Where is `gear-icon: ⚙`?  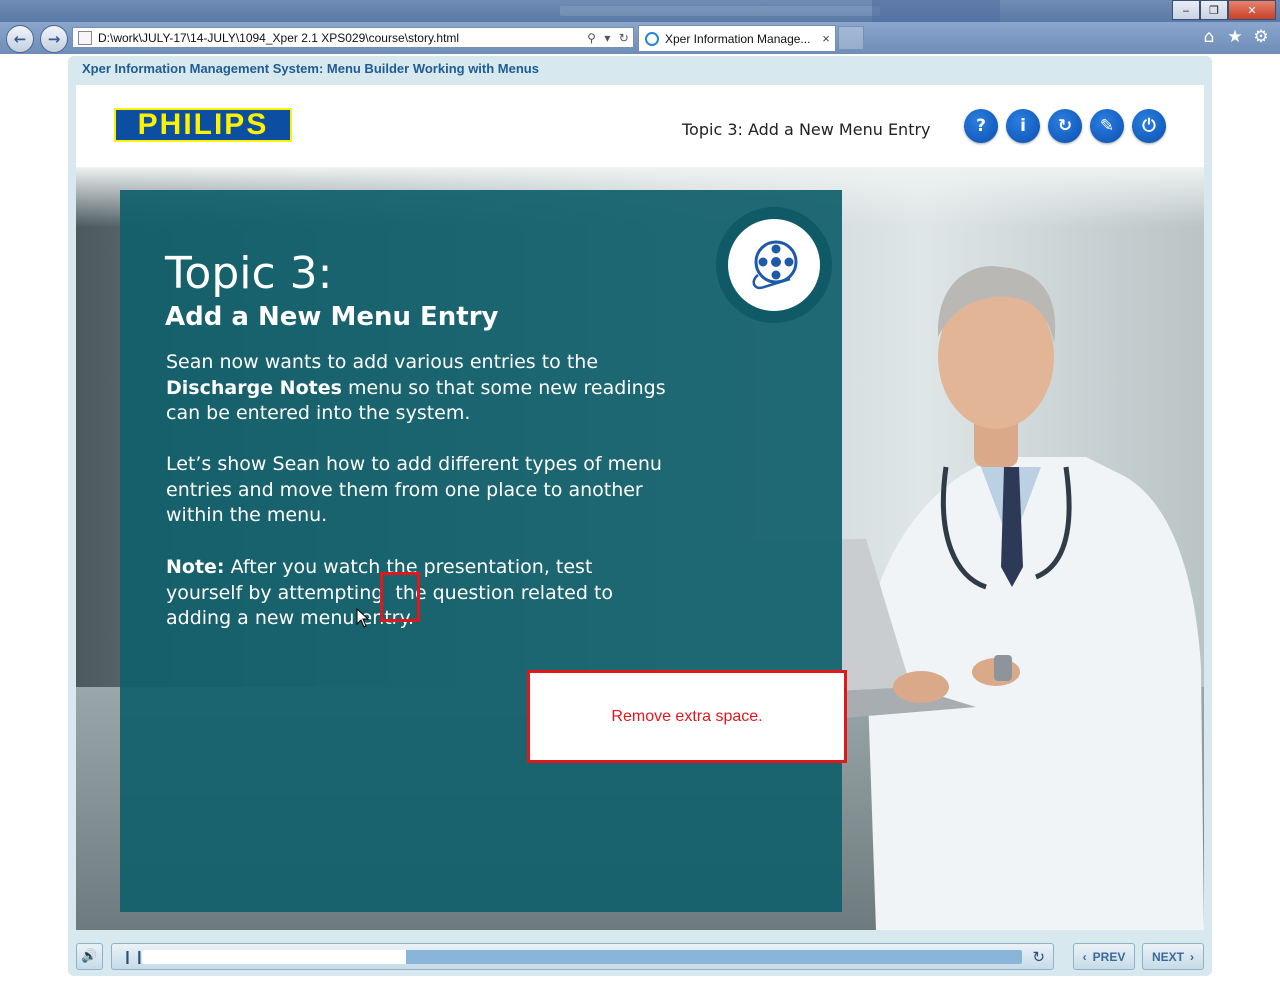 gear-icon: ⚙ is located at coordinates (1261, 37).